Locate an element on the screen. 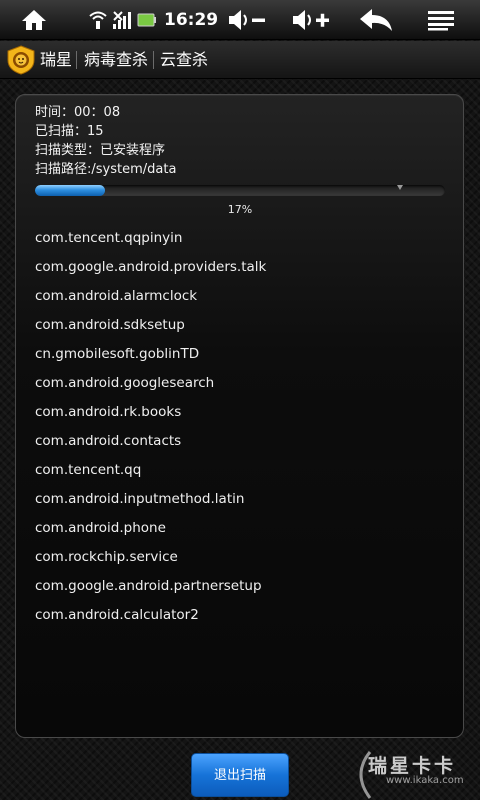 This screenshot has width=480, height=800. home-icon is located at coordinates (34, 20).